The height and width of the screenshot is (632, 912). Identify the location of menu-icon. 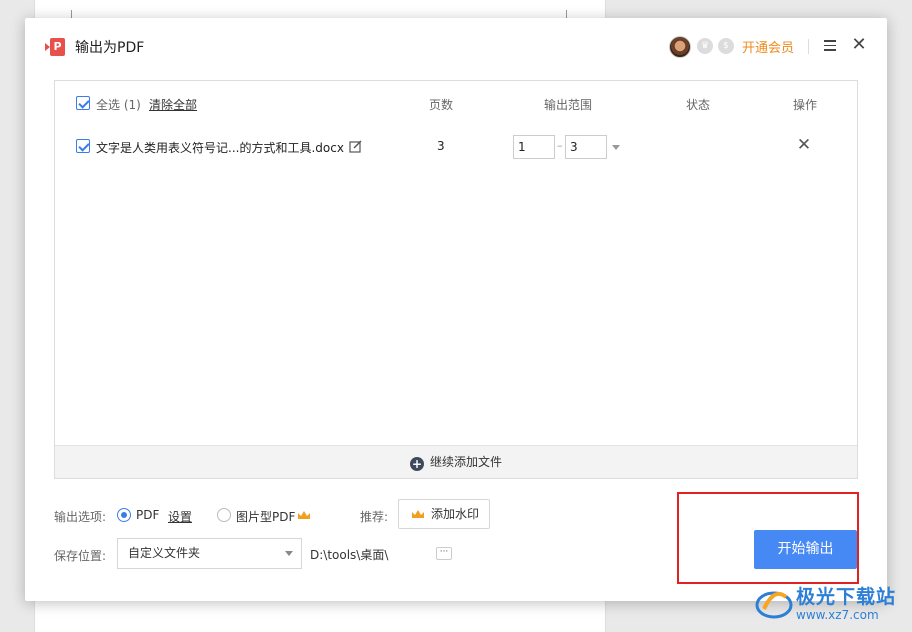
(830, 45).